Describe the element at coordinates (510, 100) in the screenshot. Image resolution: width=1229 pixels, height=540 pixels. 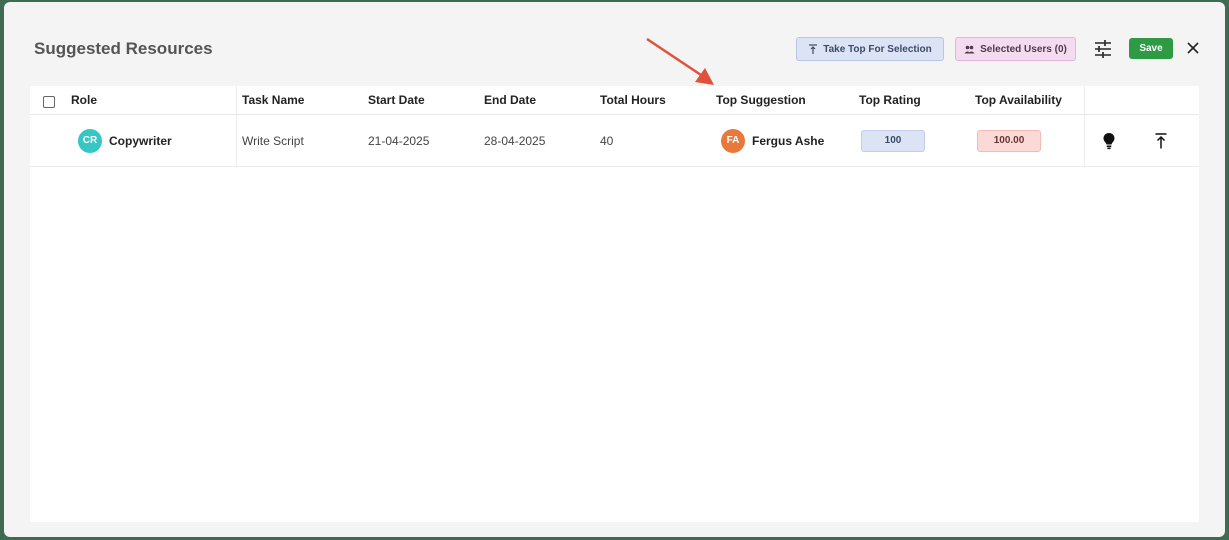
I see `column-header-end-date: End Date` at that location.